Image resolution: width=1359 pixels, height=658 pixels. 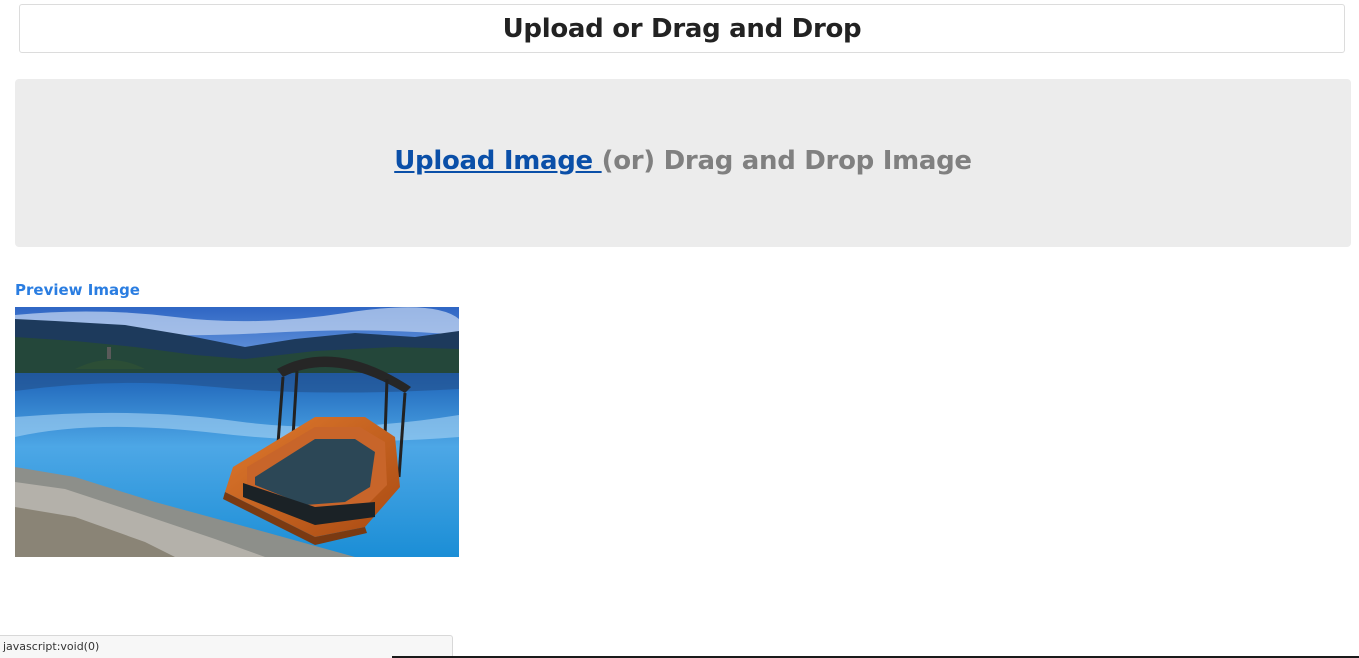 I want to click on preview-image, so click(x=237, y=432).